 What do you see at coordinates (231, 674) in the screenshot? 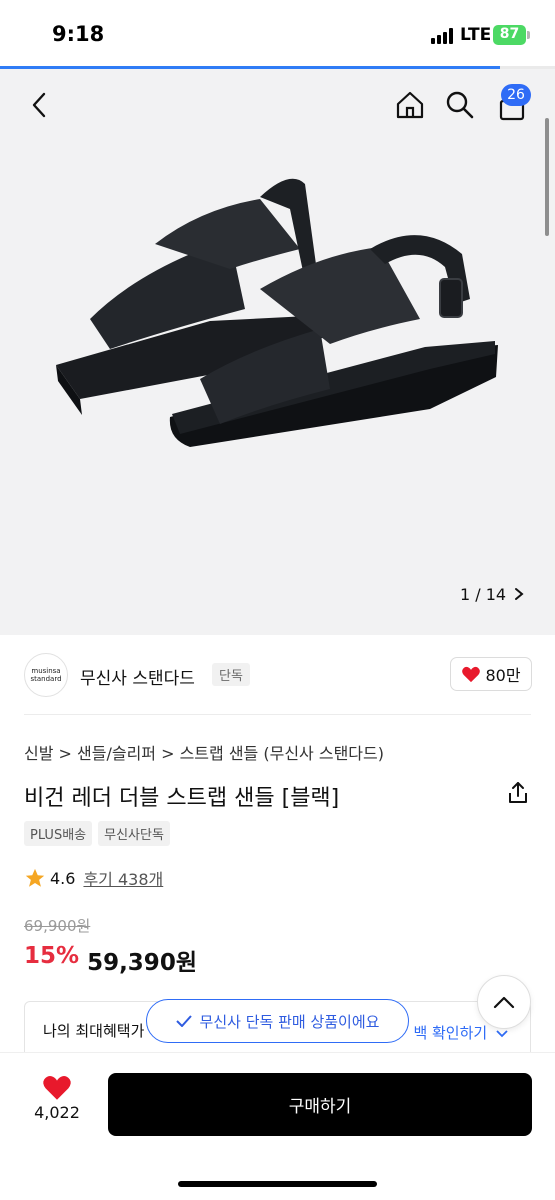
I see `exclusive-badge: 단독` at bounding box center [231, 674].